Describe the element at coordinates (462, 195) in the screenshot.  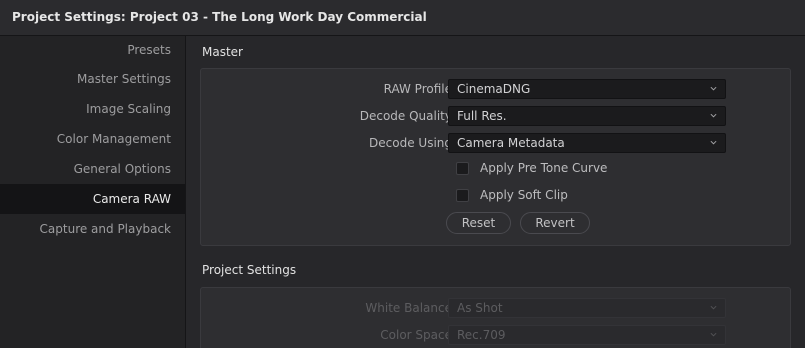
I see `apply-soft-clip-checkbox` at that location.